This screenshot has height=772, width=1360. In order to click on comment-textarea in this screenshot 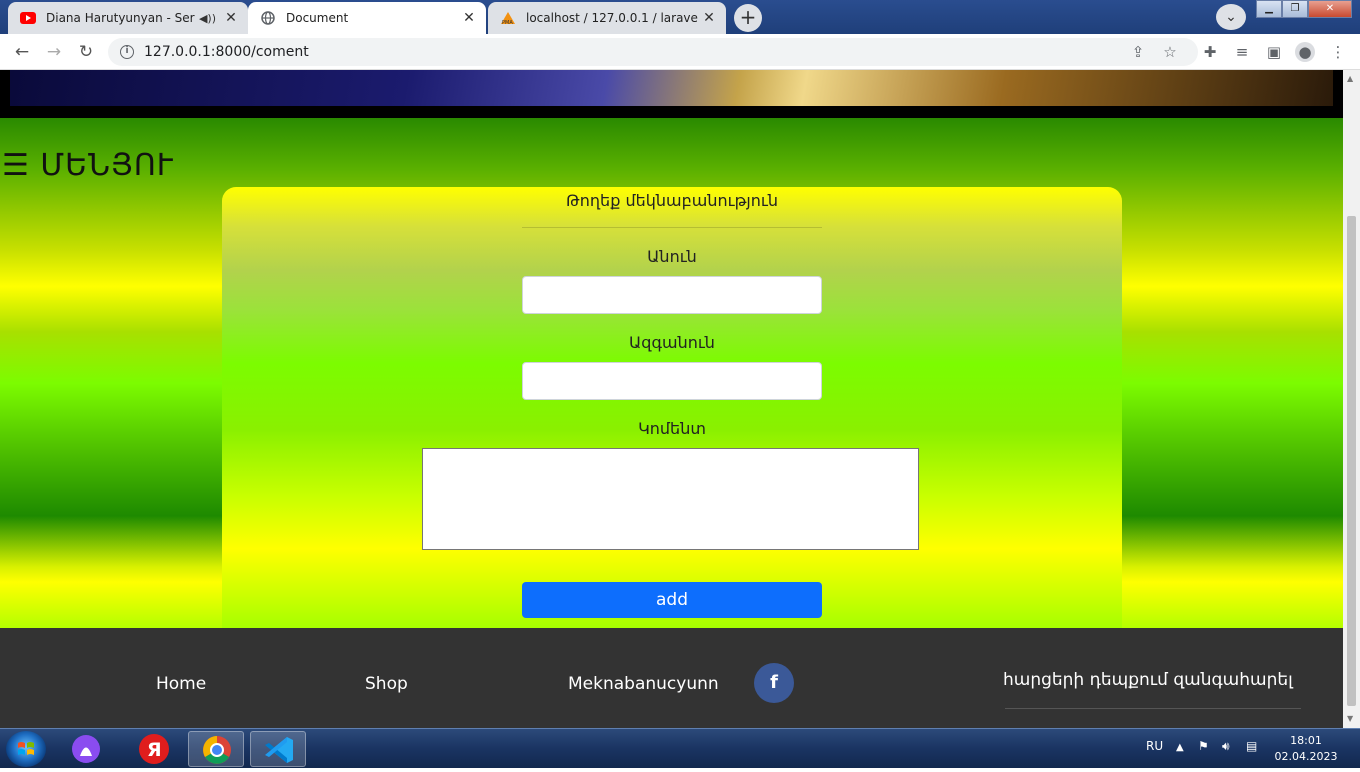, I will do `click(670, 499)`.